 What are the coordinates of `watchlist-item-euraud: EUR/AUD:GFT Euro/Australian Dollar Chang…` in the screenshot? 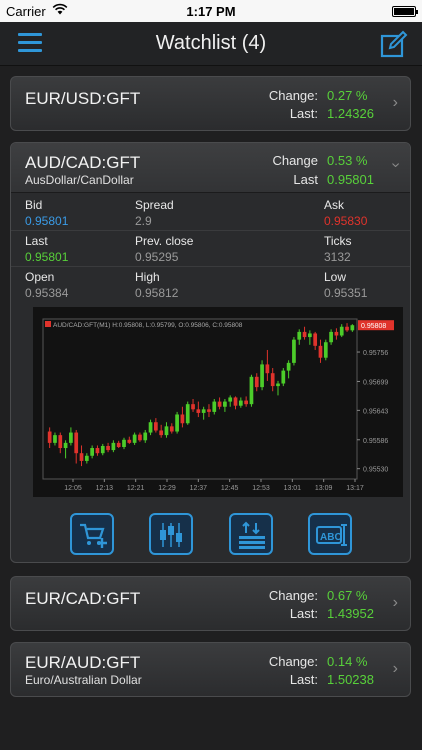 It's located at (210, 669).